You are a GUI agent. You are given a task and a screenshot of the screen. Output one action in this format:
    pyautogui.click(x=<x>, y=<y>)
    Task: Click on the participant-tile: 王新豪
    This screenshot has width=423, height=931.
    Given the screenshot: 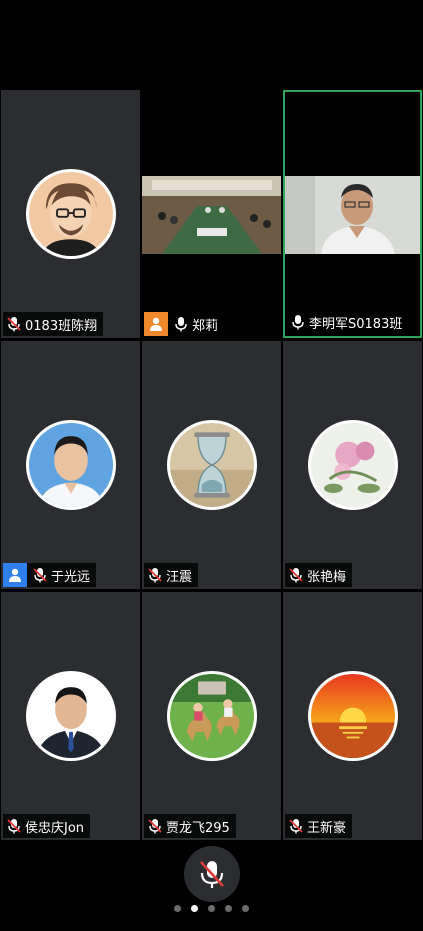 What is the action you would take?
    pyautogui.click(x=352, y=716)
    